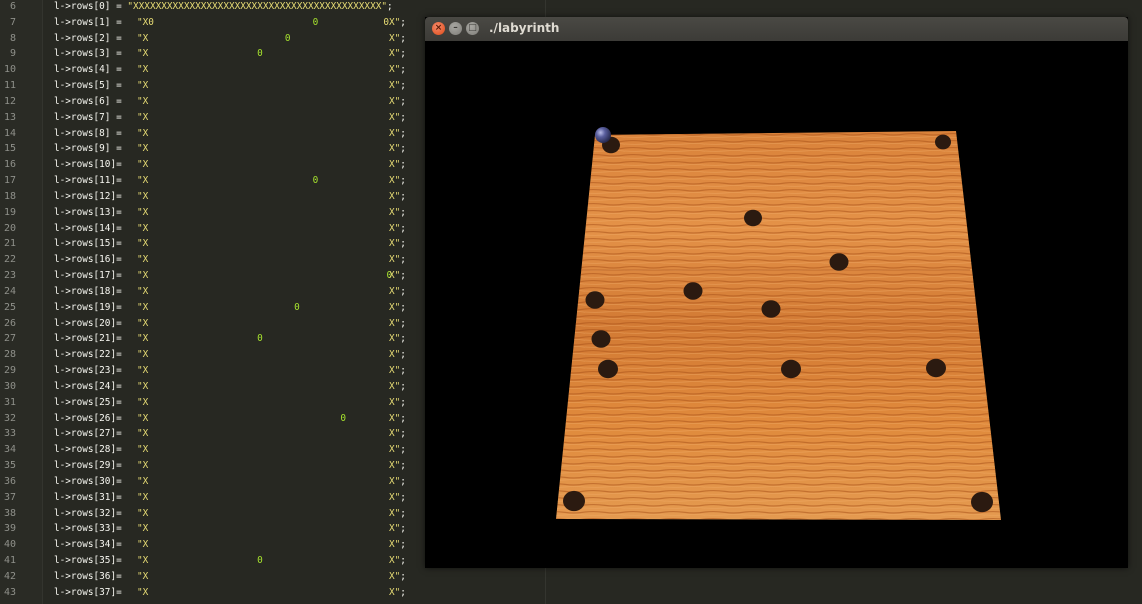 The height and width of the screenshot is (604, 1142). I want to click on code-line: l->rows[35]= "X 0 X";, so click(239, 561).